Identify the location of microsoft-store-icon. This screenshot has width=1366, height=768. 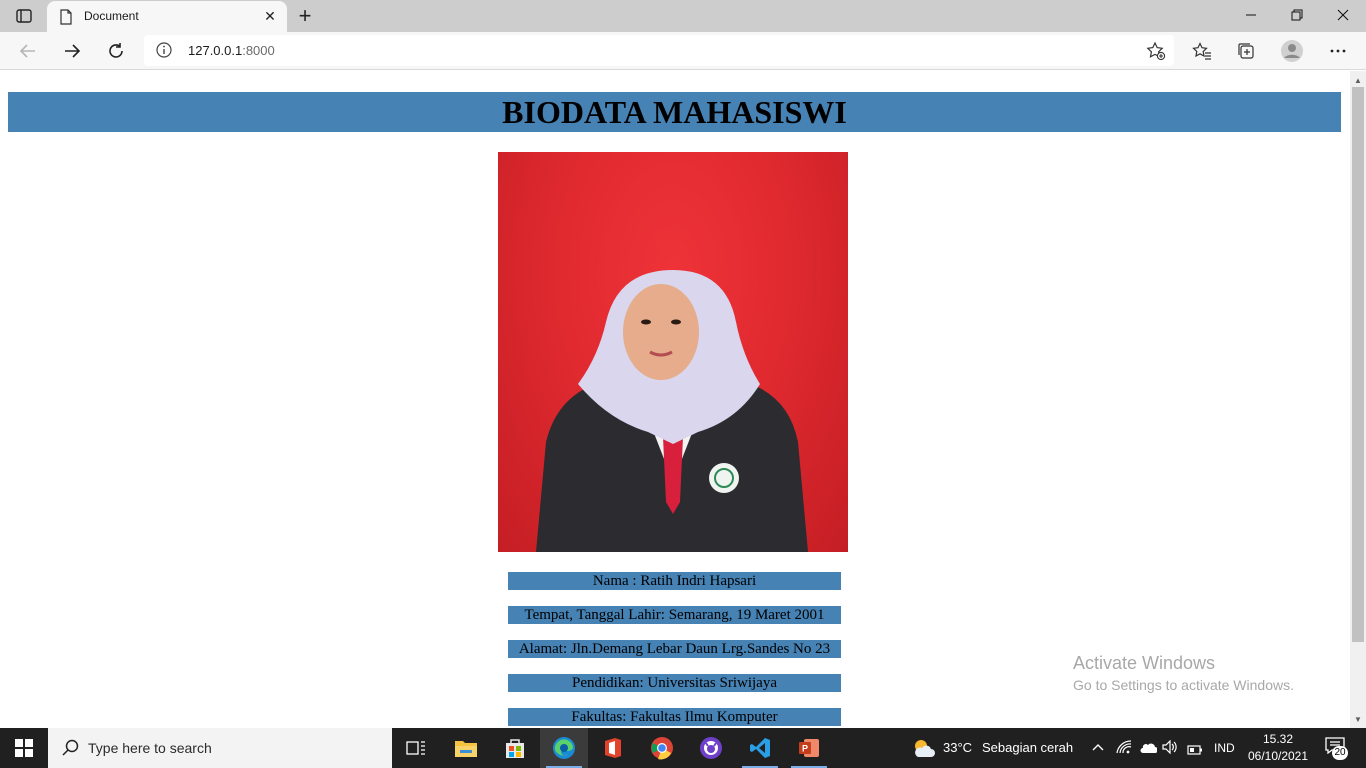
(515, 748).